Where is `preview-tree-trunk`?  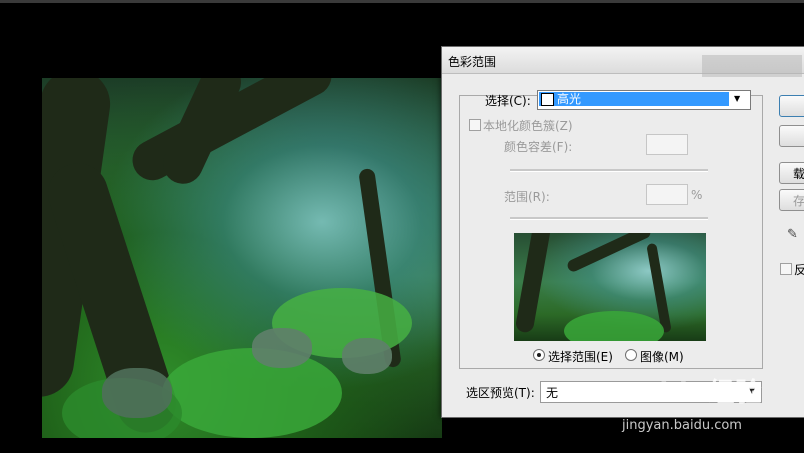
preview-tree-trunk is located at coordinates (533, 283).